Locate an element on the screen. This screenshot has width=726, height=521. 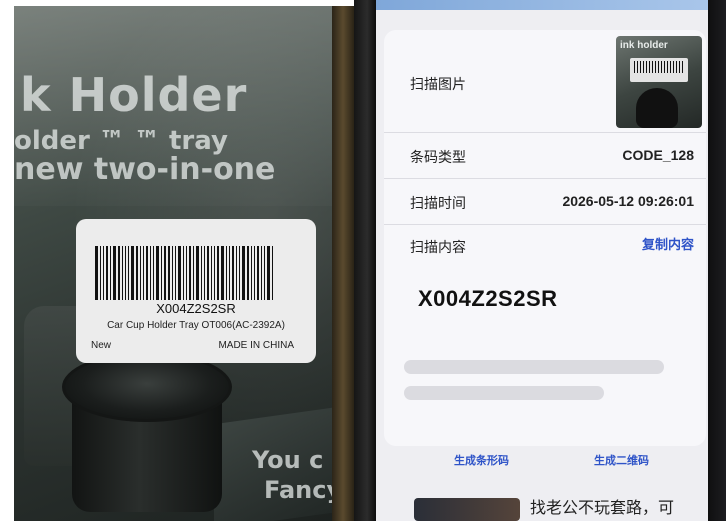
sticker-origin: MADE IN CHINA is located at coordinates (256, 345).